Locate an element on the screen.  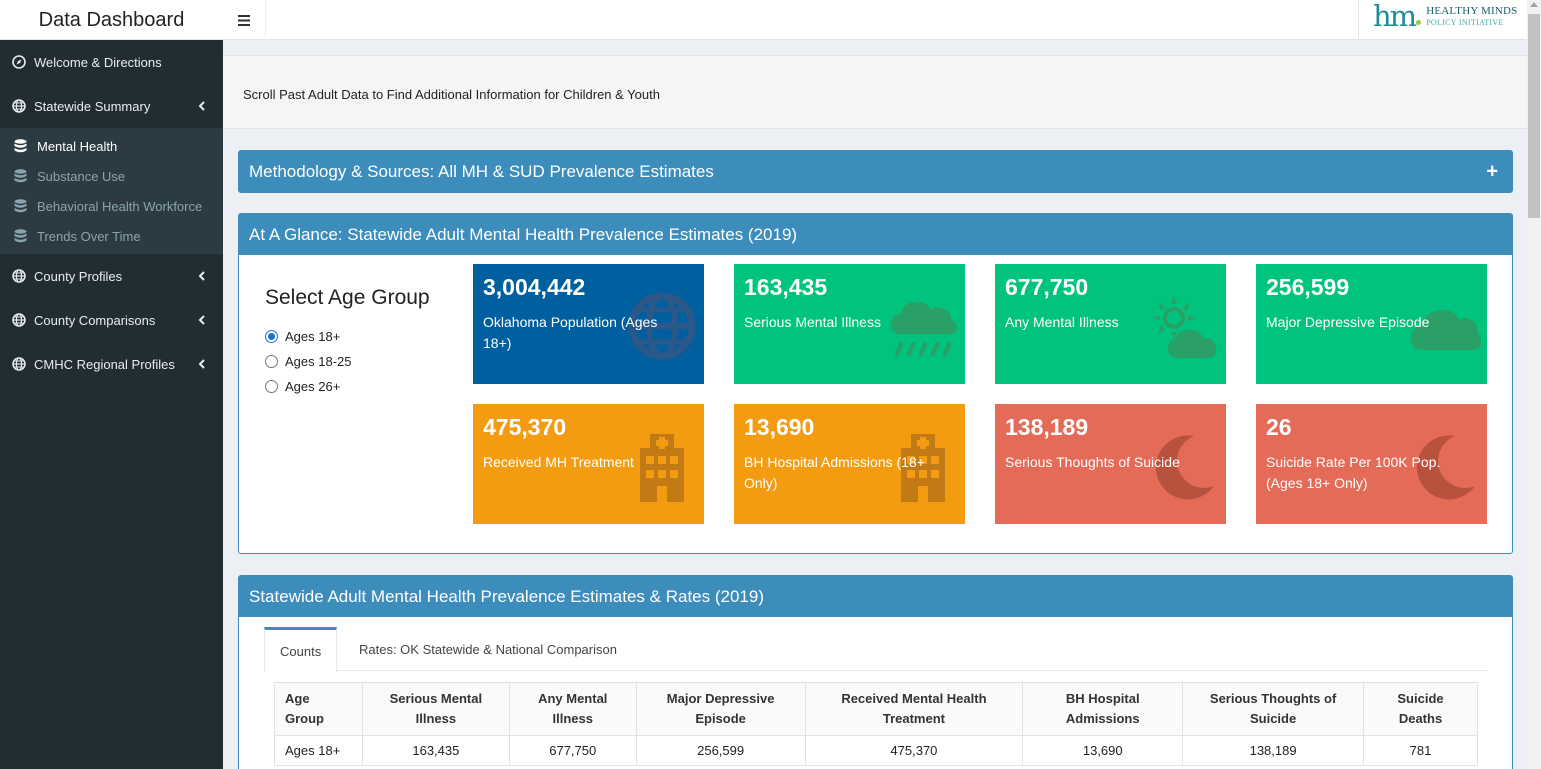
table-cell: 677,750 is located at coordinates (572, 750).